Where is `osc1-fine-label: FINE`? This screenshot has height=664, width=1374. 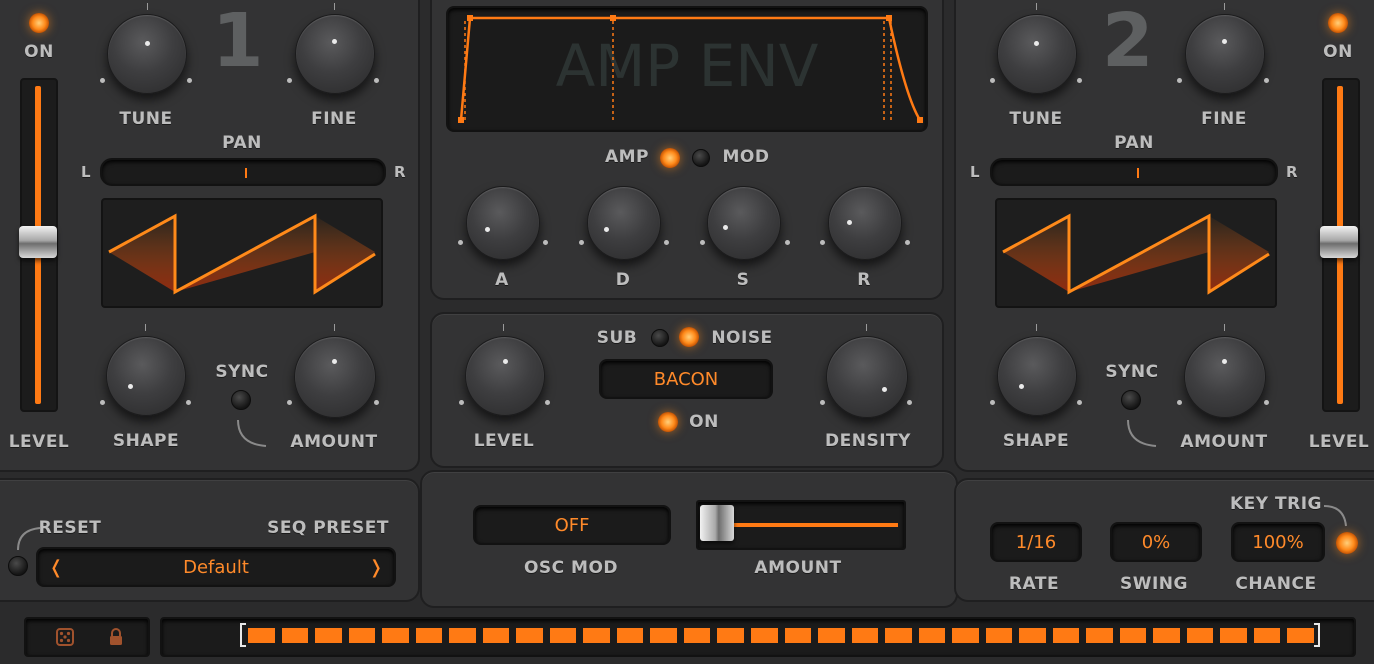
osc1-fine-label: FINE is located at coordinates (334, 119).